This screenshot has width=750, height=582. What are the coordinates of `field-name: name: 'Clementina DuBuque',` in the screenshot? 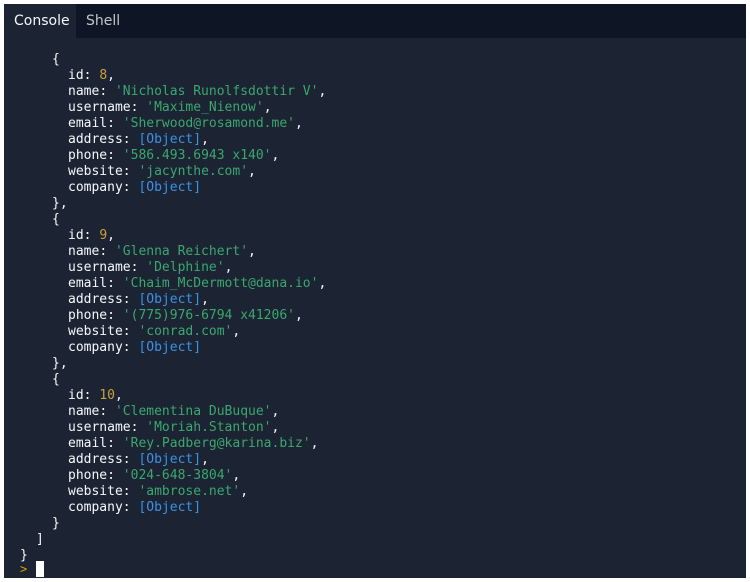 It's located at (174, 411).